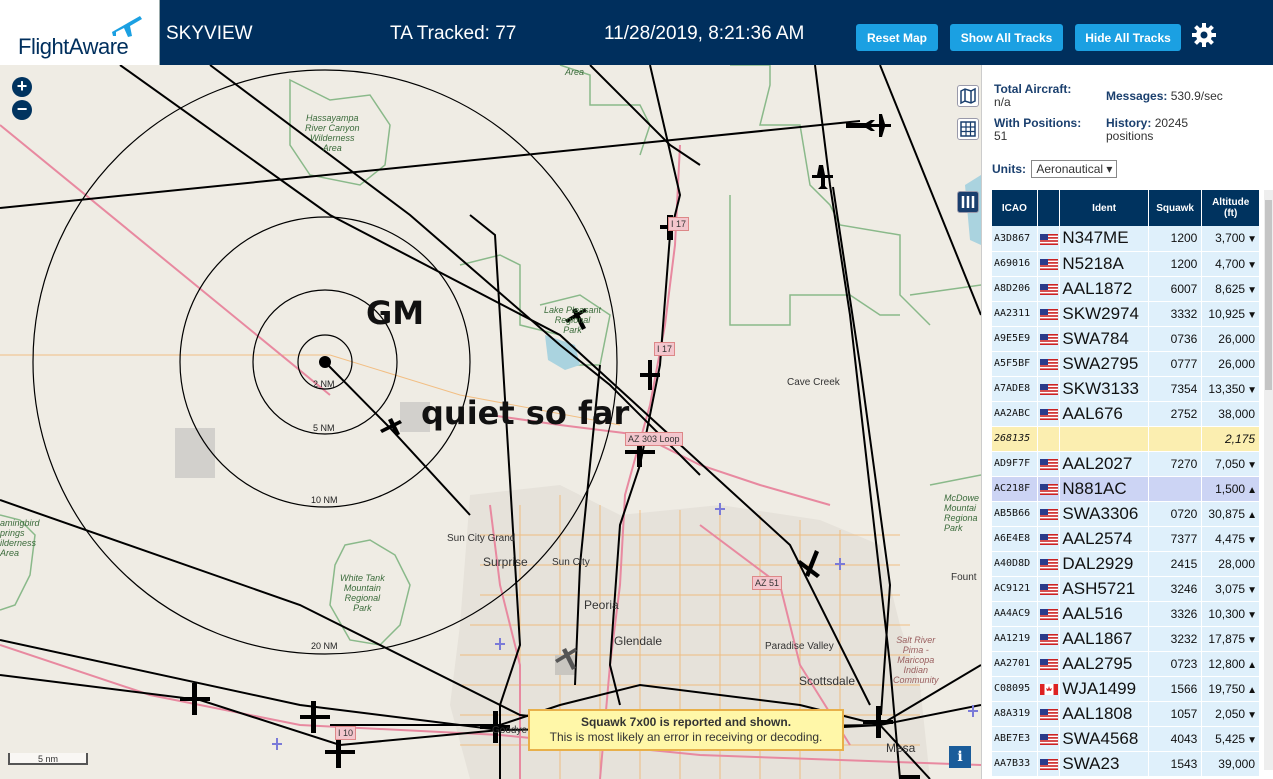 This screenshot has height=779, width=1273. I want to click on table-row: A6E4E8 AAL2574 7377 4,475 ▼, so click(1126, 539).